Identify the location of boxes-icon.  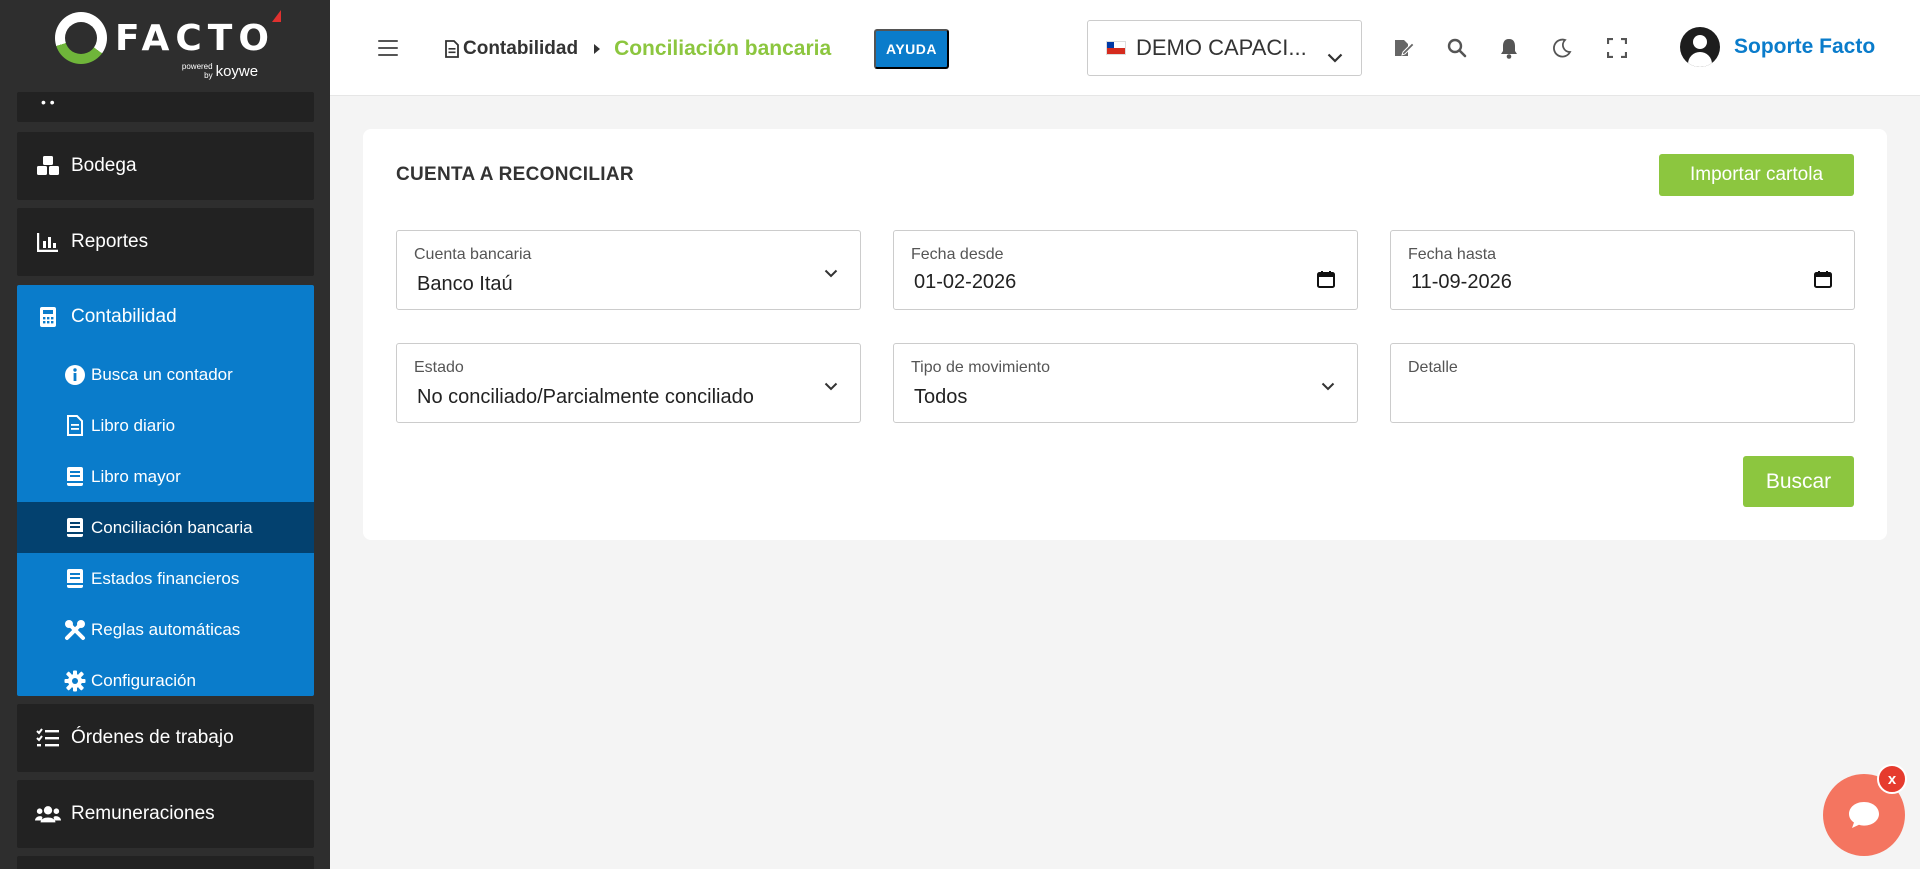
(48, 166).